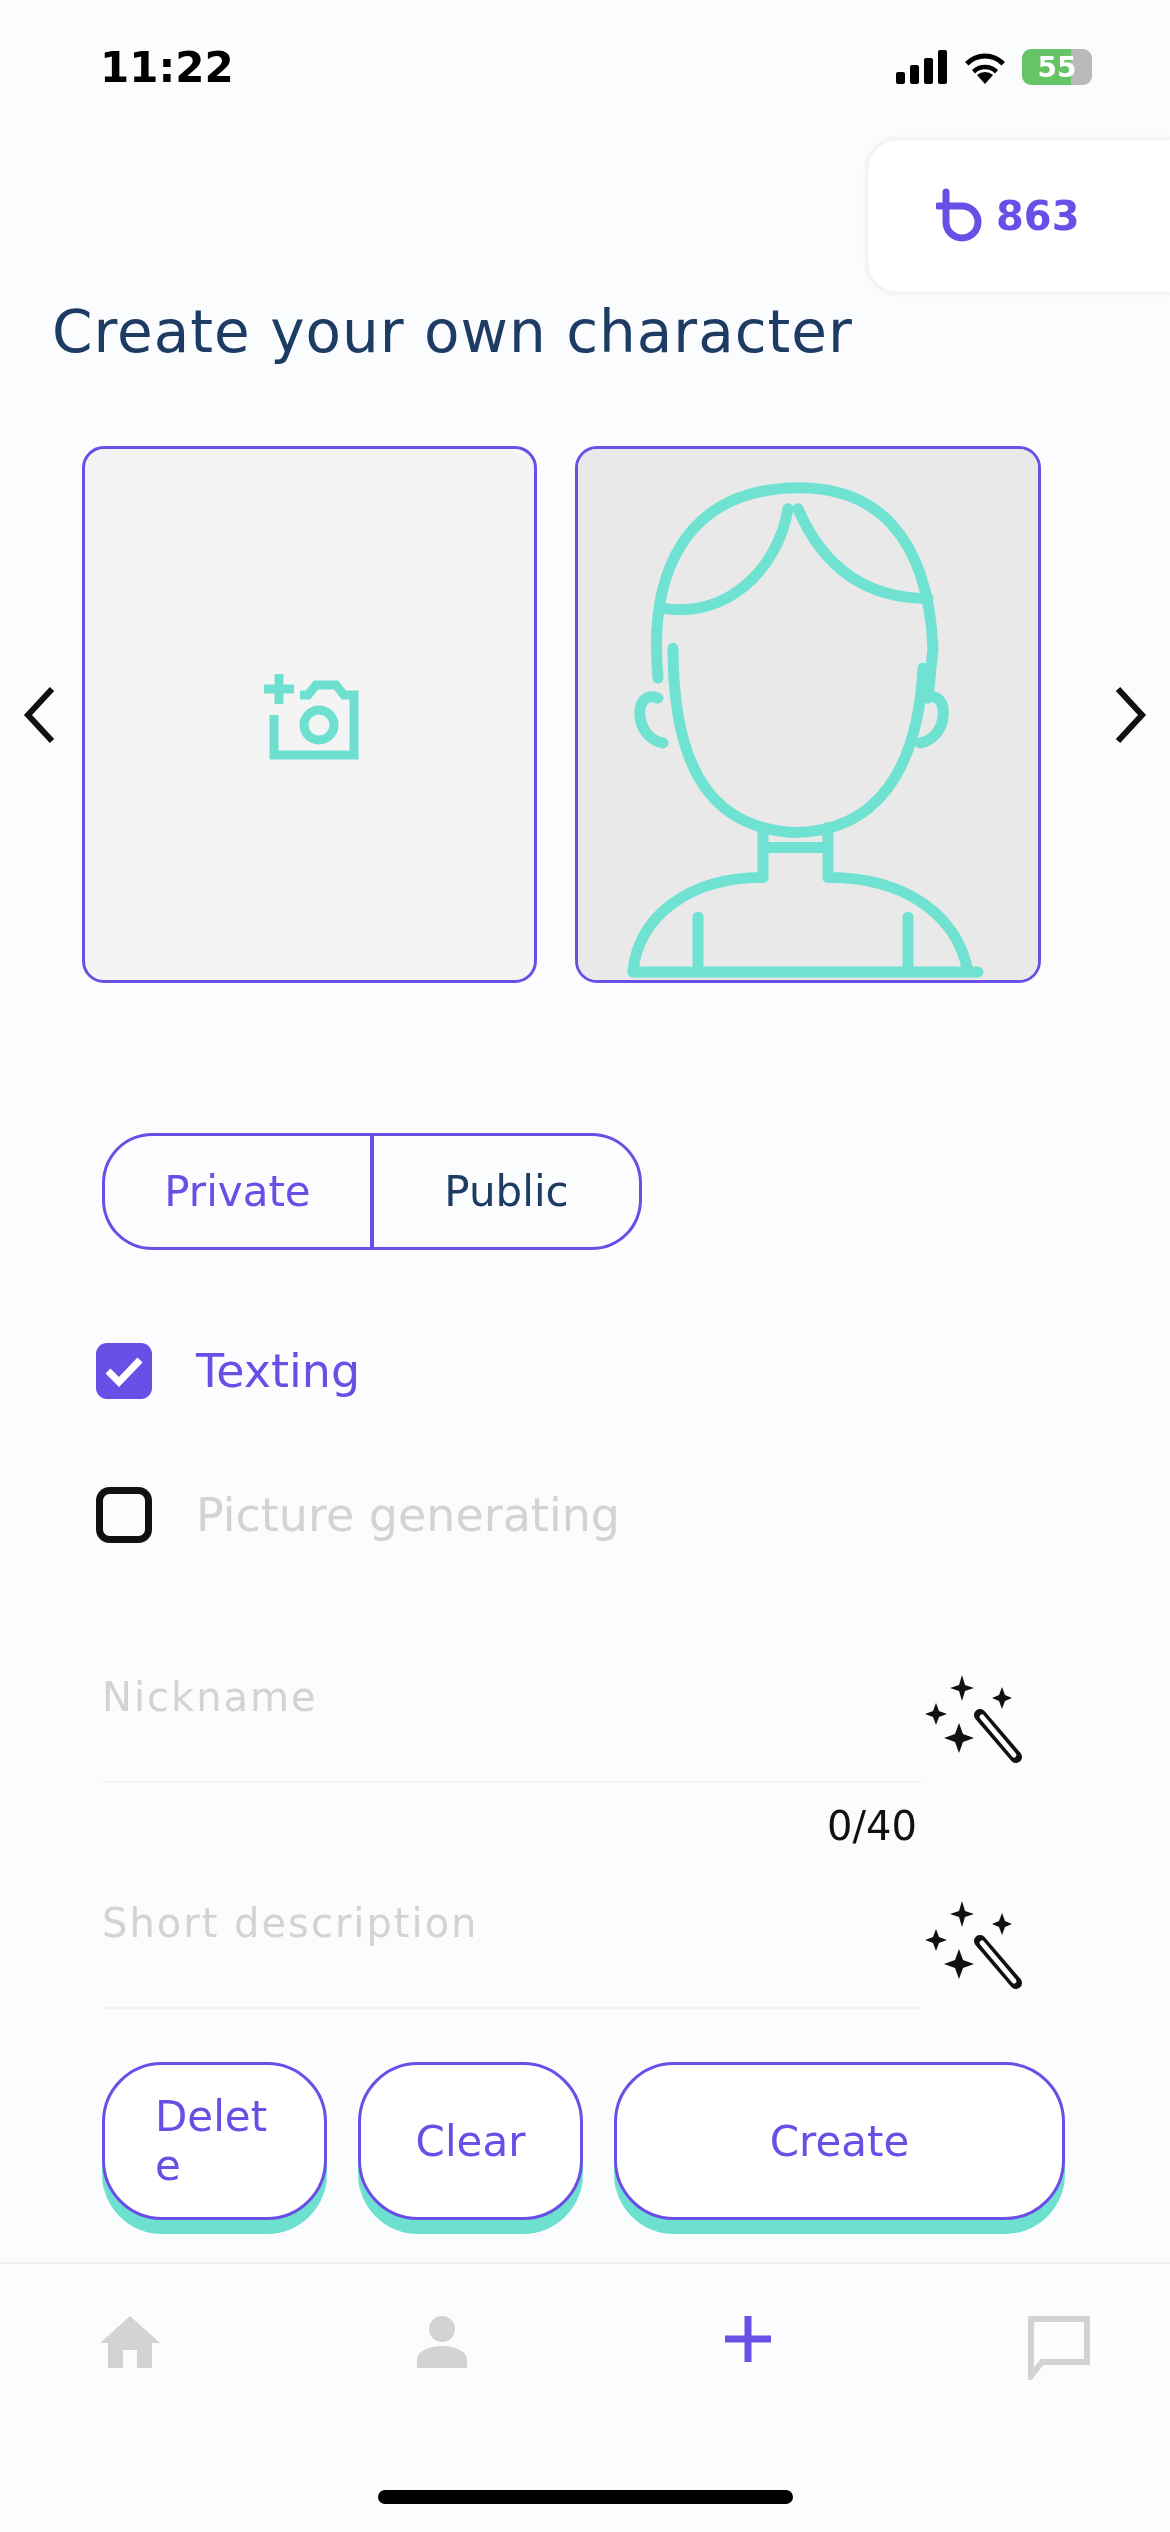 The image size is (1170, 2532). What do you see at coordinates (1038, 216) in the screenshot?
I see `balance-amount: 863` at bounding box center [1038, 216].